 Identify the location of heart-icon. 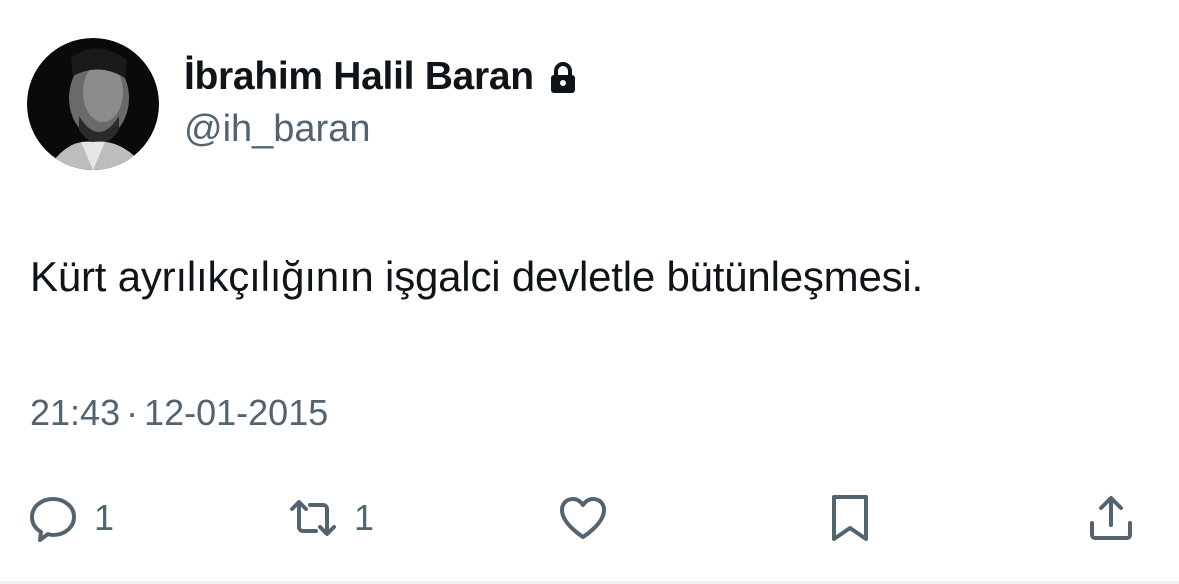
(583, 518).